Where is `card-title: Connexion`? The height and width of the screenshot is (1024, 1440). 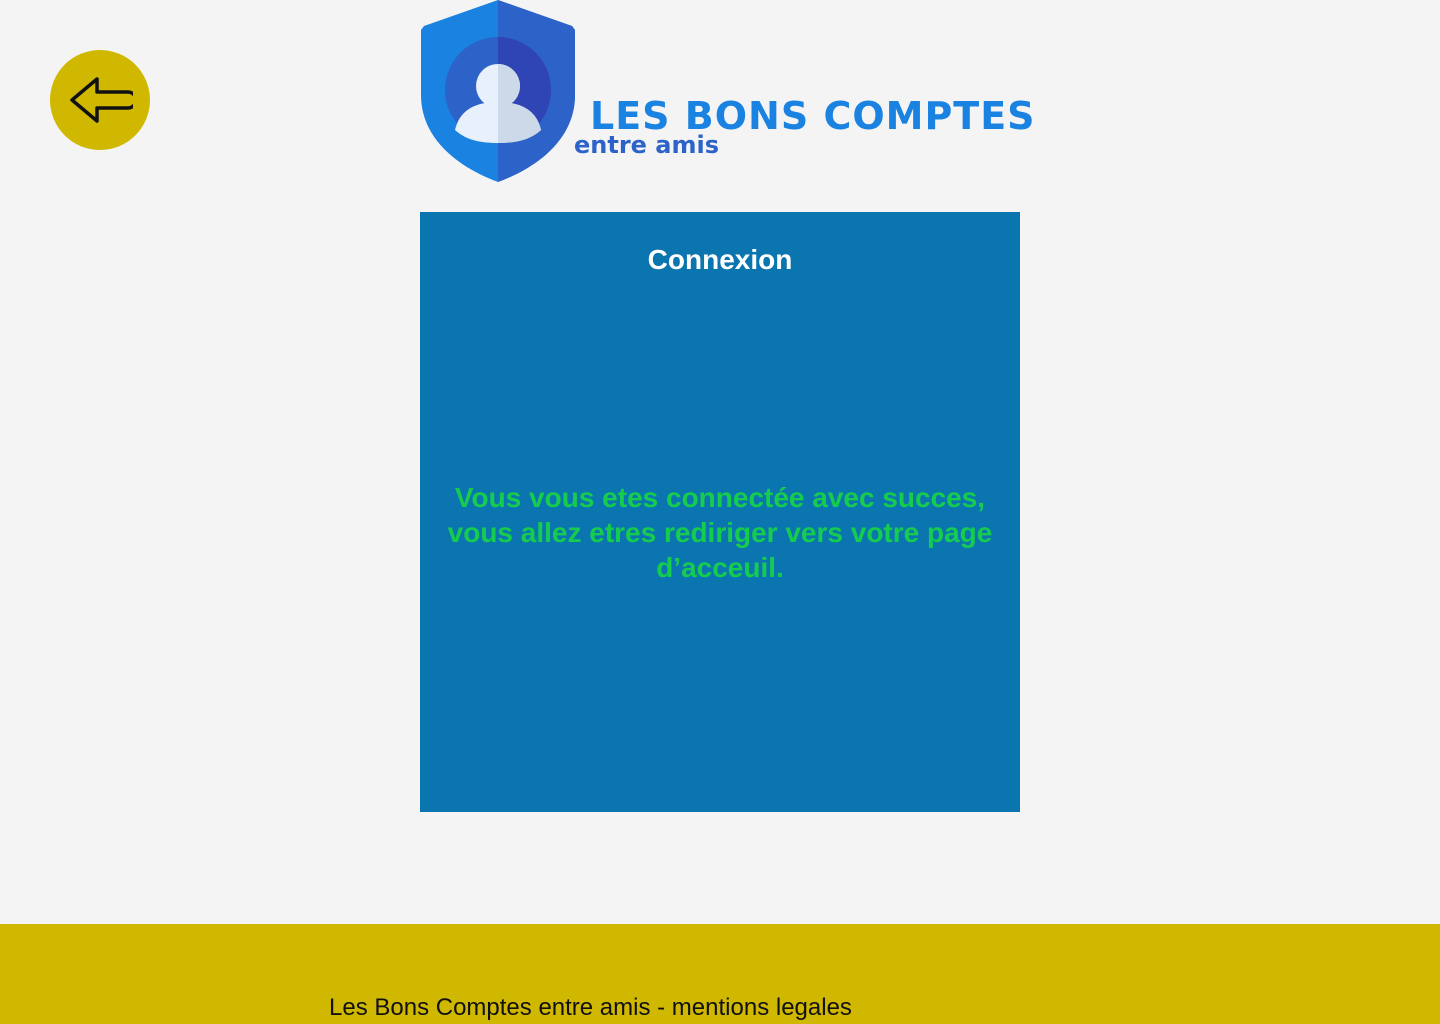 card-title: Connexion is located at coordinates (720, 259).